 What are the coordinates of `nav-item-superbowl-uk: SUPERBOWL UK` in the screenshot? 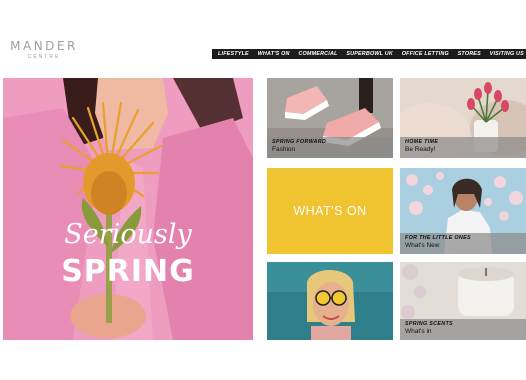 It's located at (369, 54).